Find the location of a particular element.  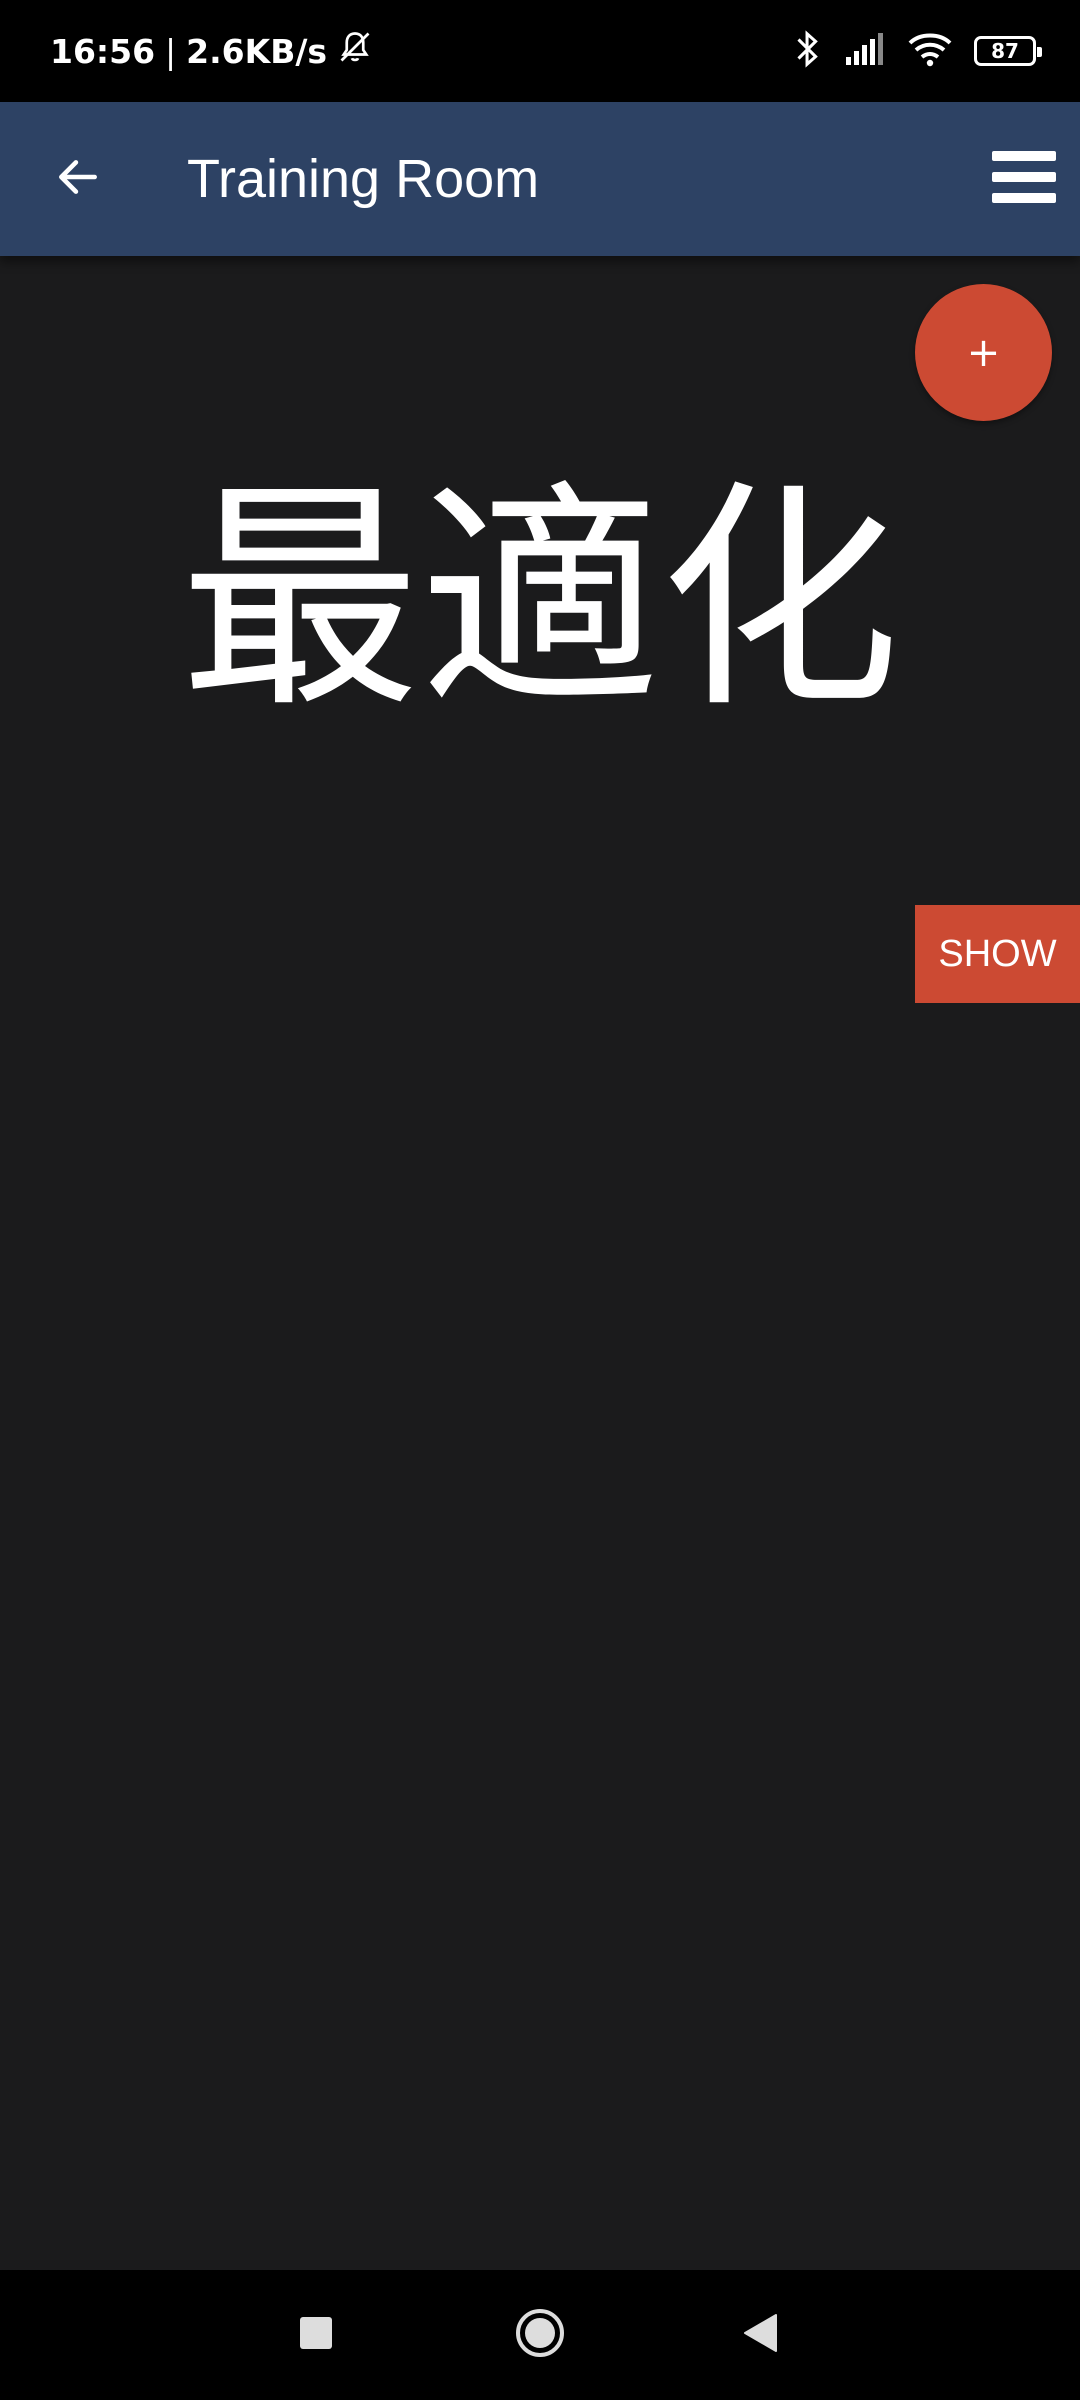

system-nav-bar is located at coordinates (540, 2335).